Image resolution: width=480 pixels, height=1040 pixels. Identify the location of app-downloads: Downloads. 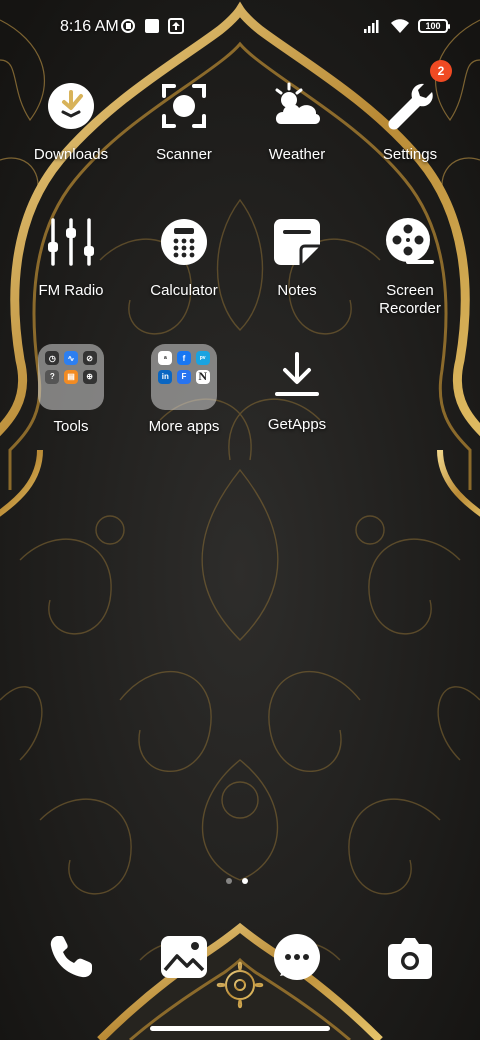
(71, 122).